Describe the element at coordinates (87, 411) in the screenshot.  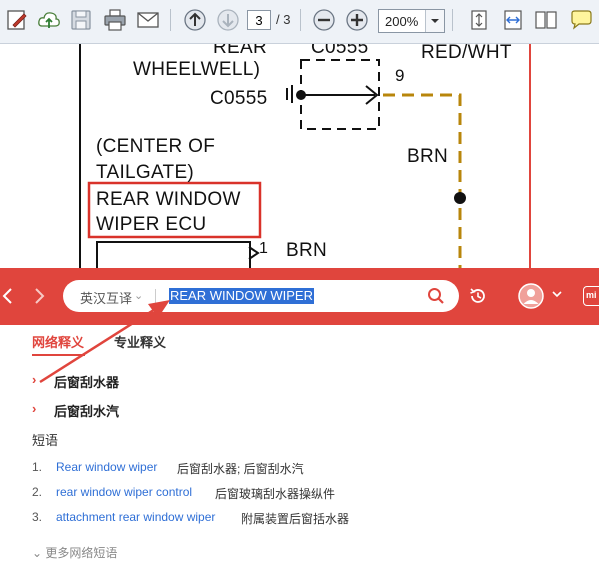
I see `definition-text: 后窗刮水汽` at that location.